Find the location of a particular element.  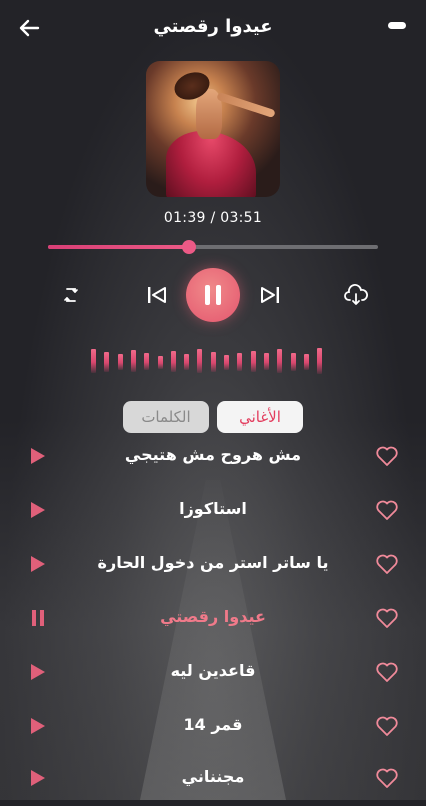

page-title: عيدوا رقصتي is located at coordinates (213, 26).